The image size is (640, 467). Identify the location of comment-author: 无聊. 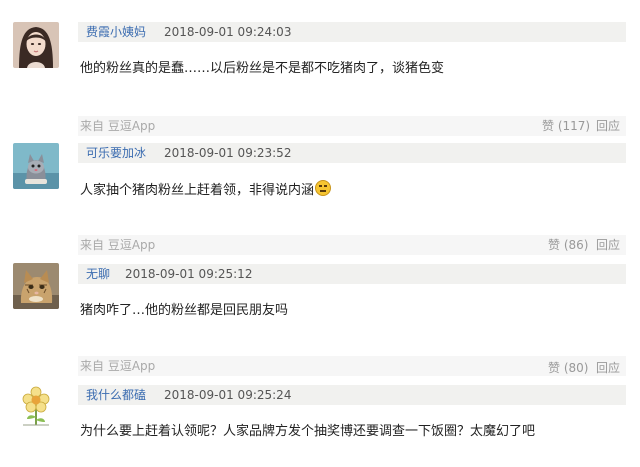
(98, 274).